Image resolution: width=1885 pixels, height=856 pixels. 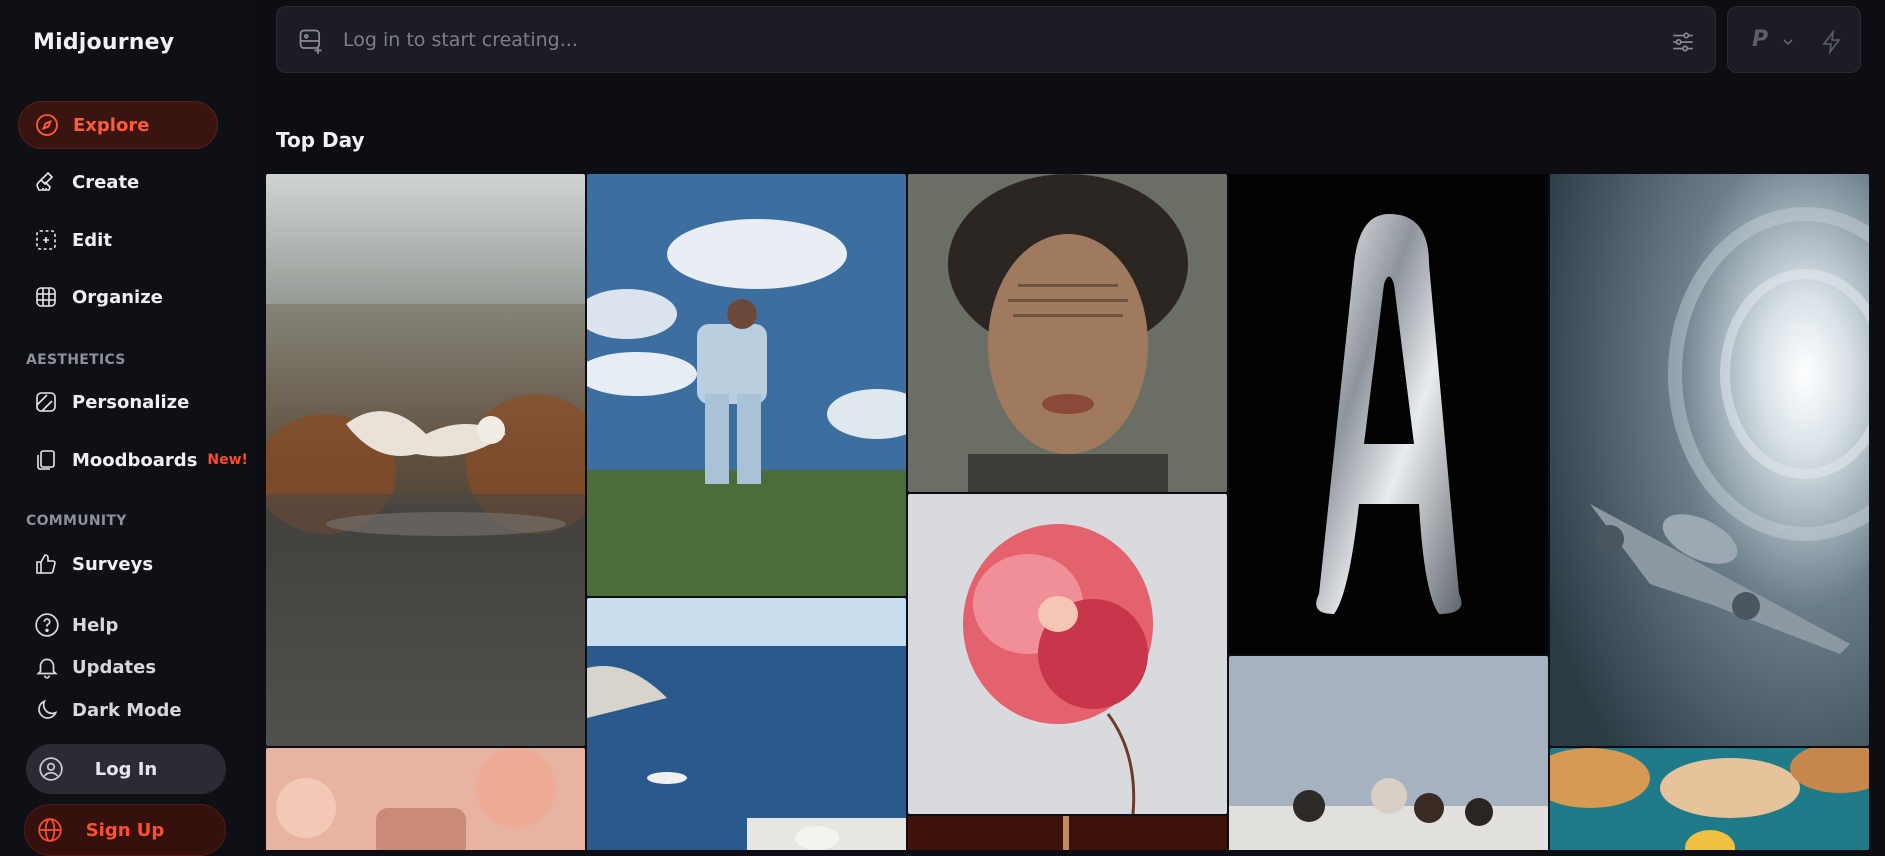 What do you see at coordinates (114, 667) in the screenshot?
I see `updates-label: Updates` at bounding box center [114, 667].